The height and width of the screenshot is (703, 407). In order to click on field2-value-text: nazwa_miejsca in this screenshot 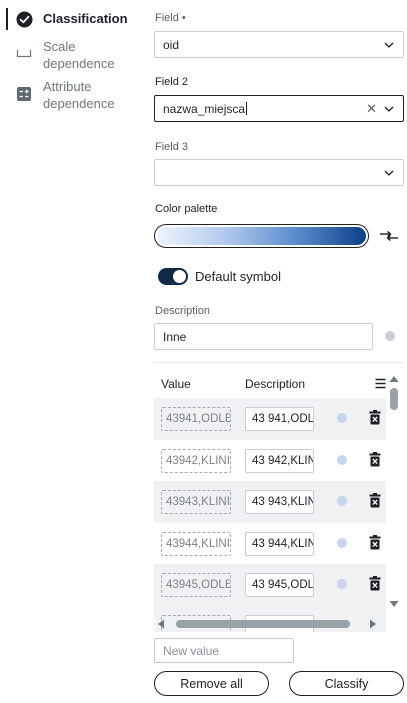, I will do `click(204, 109)`.